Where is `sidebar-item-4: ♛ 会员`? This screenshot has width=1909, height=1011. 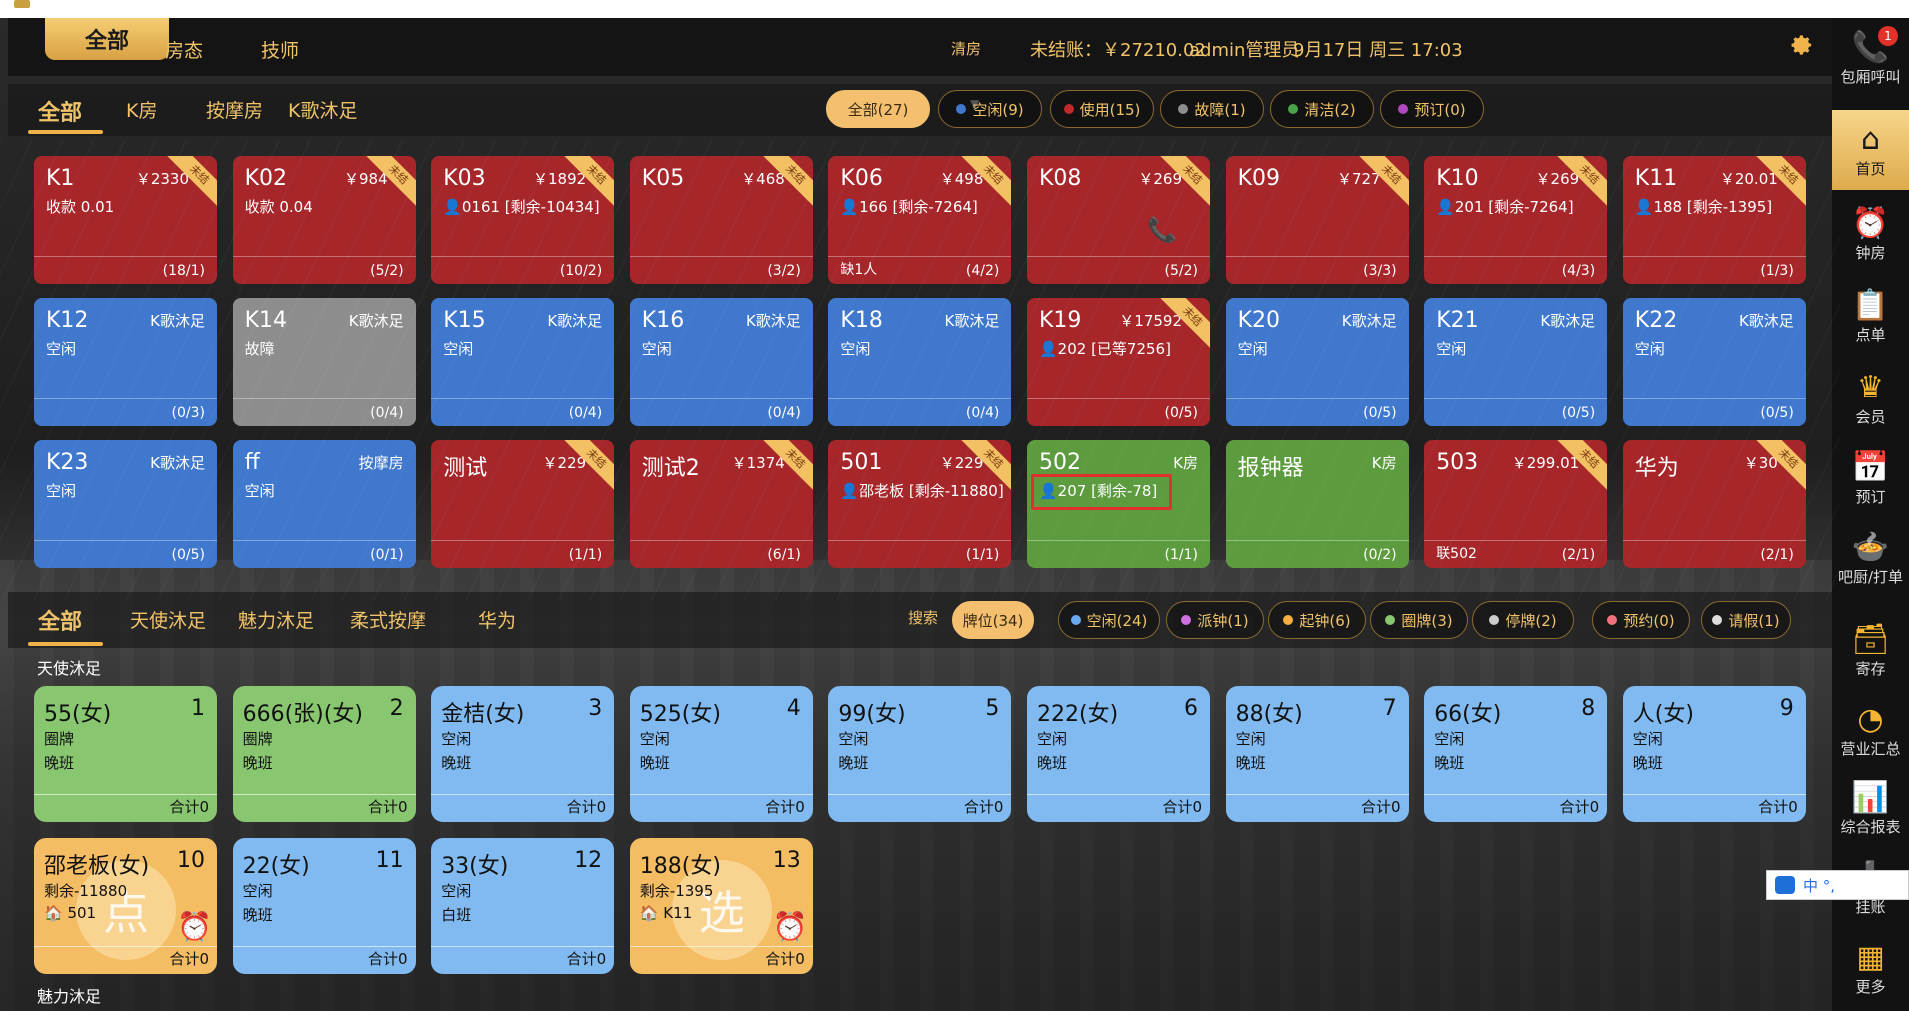 sidebar-item-4: ♛ 会员 is located at coordinates (1870, 398).